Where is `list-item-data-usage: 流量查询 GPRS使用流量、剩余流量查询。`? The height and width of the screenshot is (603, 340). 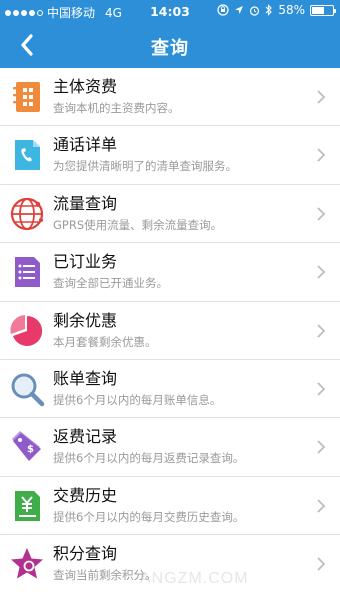 list-item-data-usage: 流量查询 GPRS使用流量、剩余流量查询。 is located at coordinates (170, 214).